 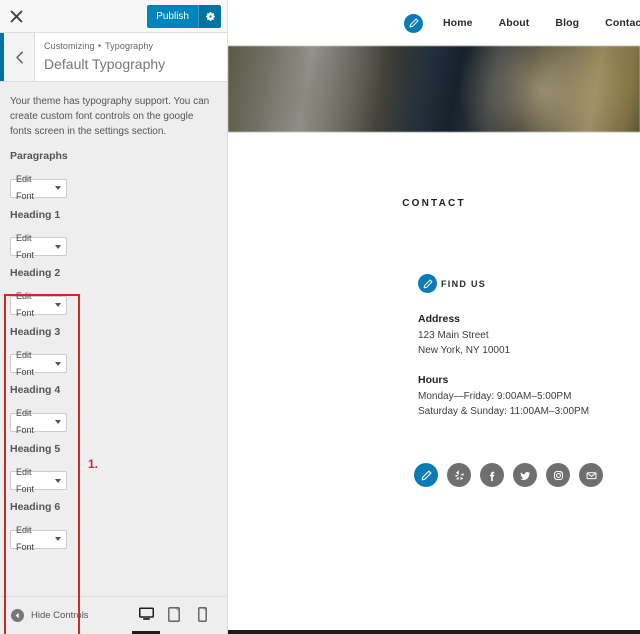 I want to click on find-us-label: FIND US, so click(x=464, y=283).